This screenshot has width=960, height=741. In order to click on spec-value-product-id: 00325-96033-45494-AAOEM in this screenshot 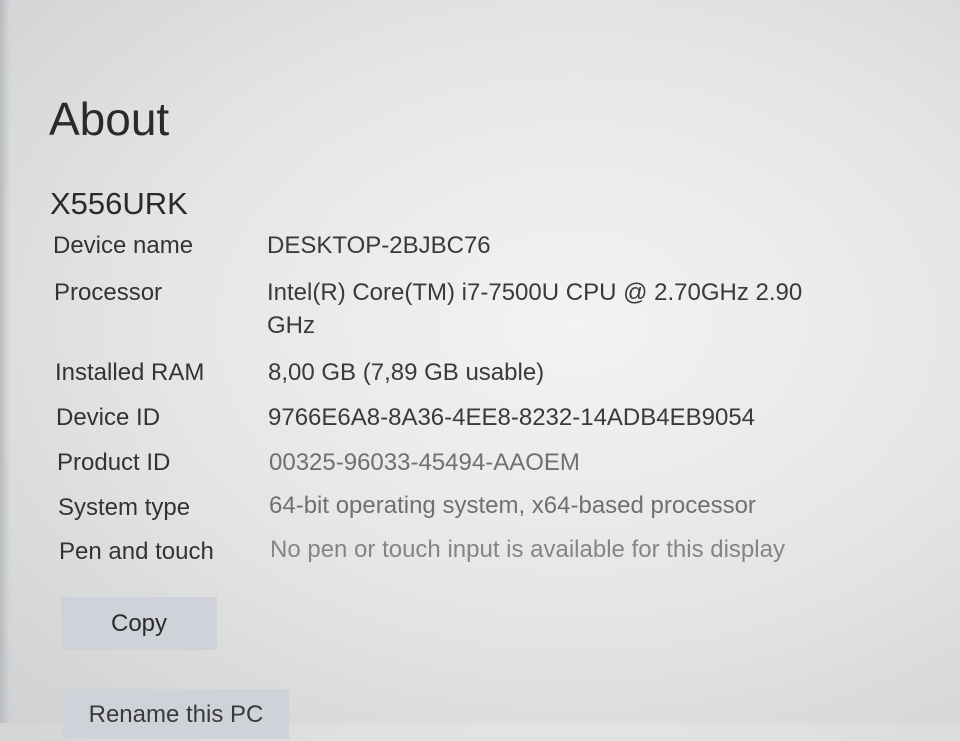, I will do `click(424, 462)`.